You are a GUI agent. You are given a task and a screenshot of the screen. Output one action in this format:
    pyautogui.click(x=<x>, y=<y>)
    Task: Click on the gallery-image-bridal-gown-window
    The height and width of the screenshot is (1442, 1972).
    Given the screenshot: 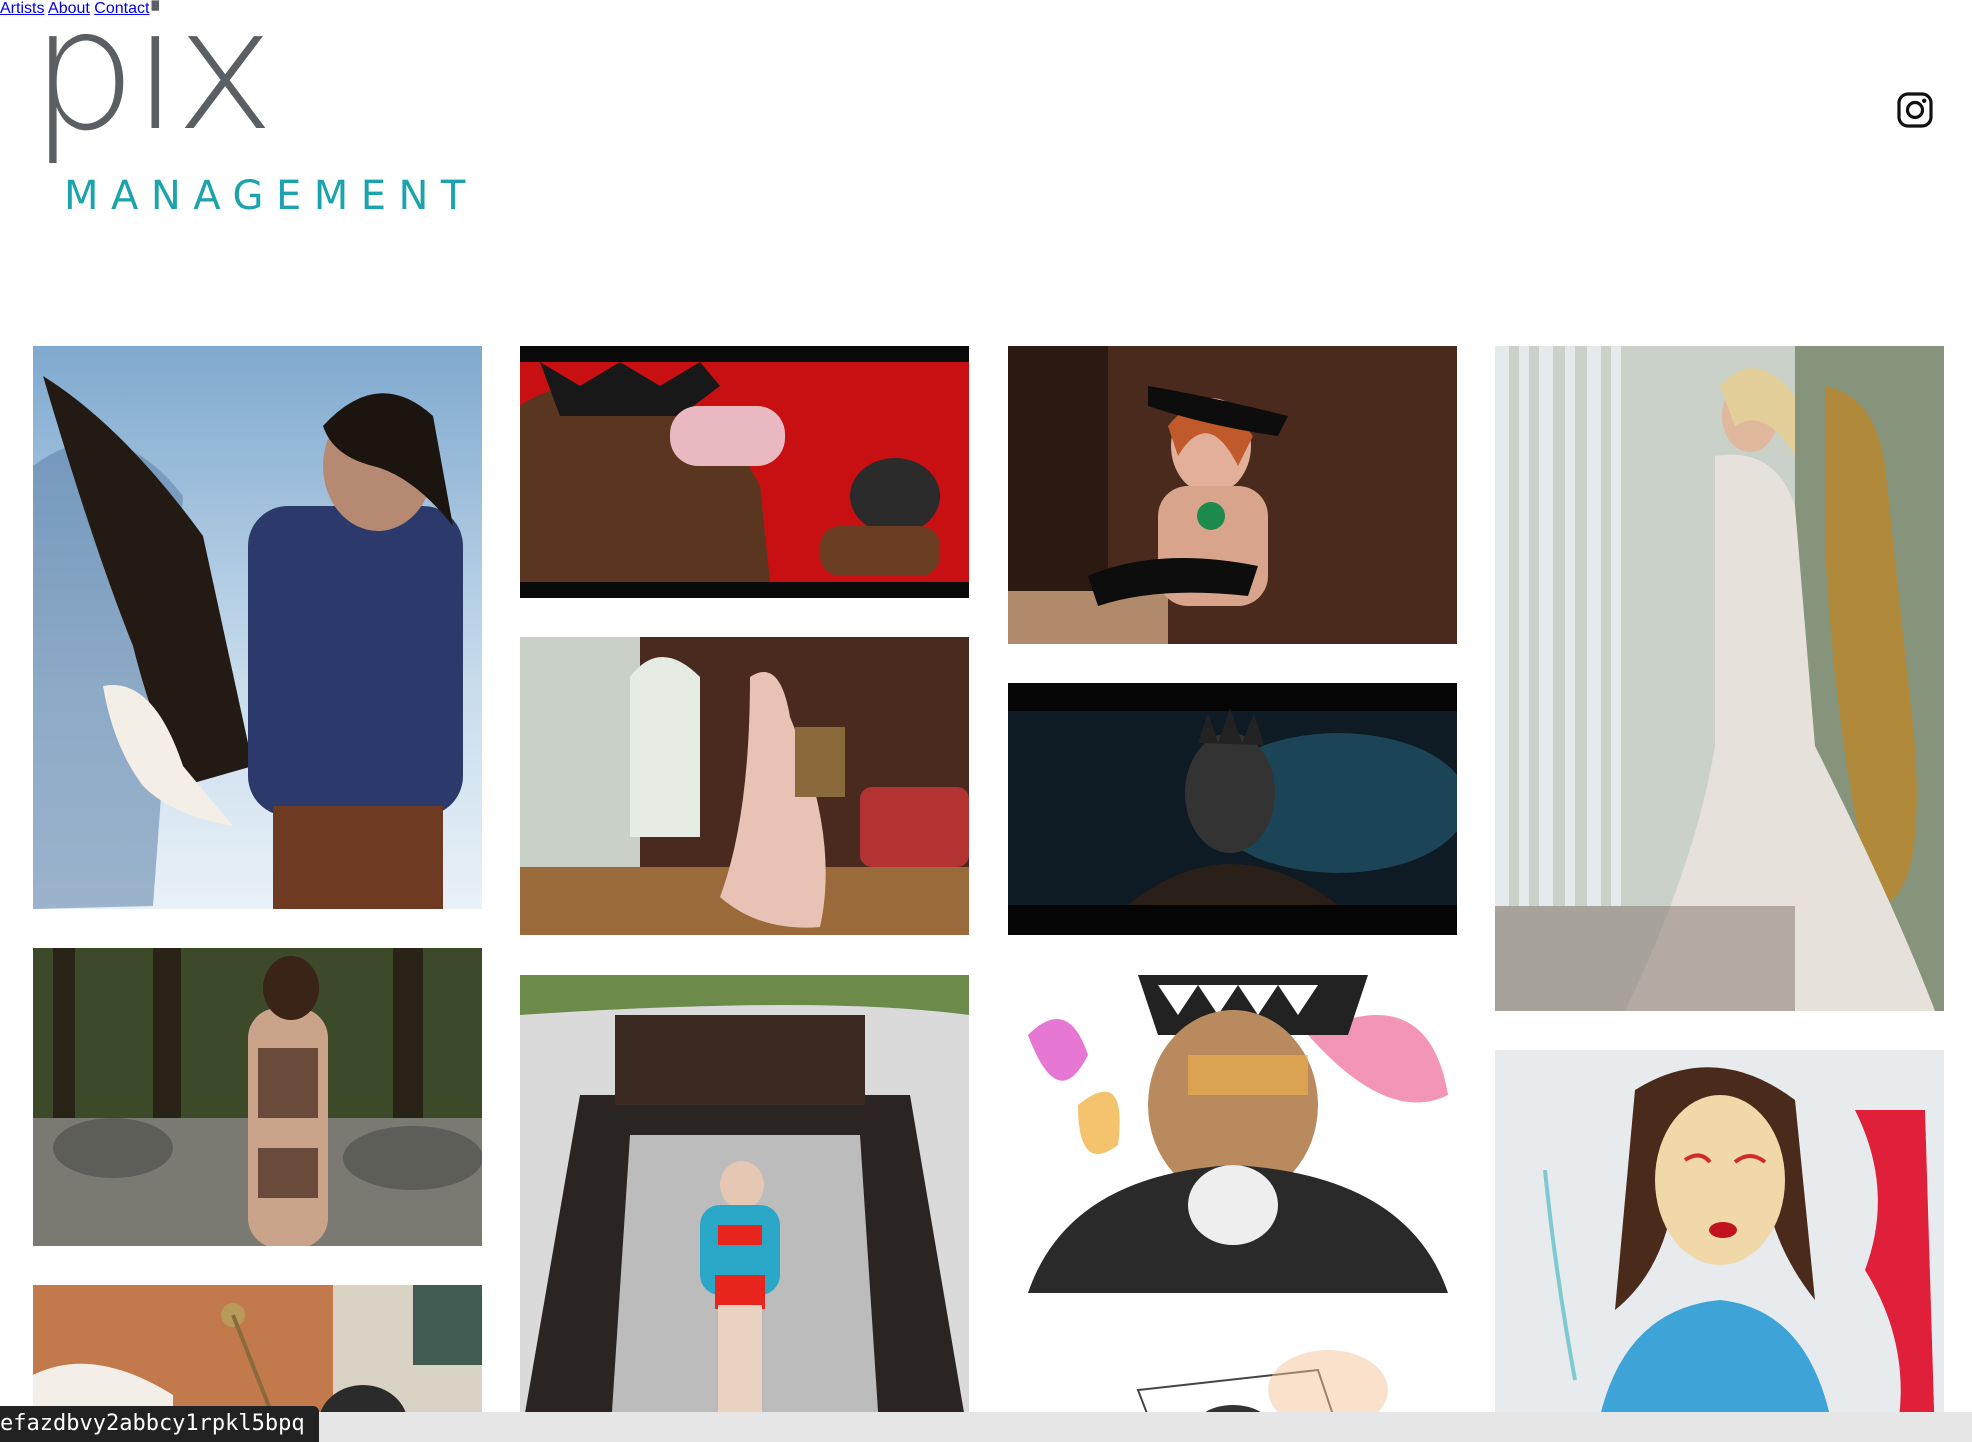 What is the action you would take?
    pyautogui.click(x=1719, y=678)
    